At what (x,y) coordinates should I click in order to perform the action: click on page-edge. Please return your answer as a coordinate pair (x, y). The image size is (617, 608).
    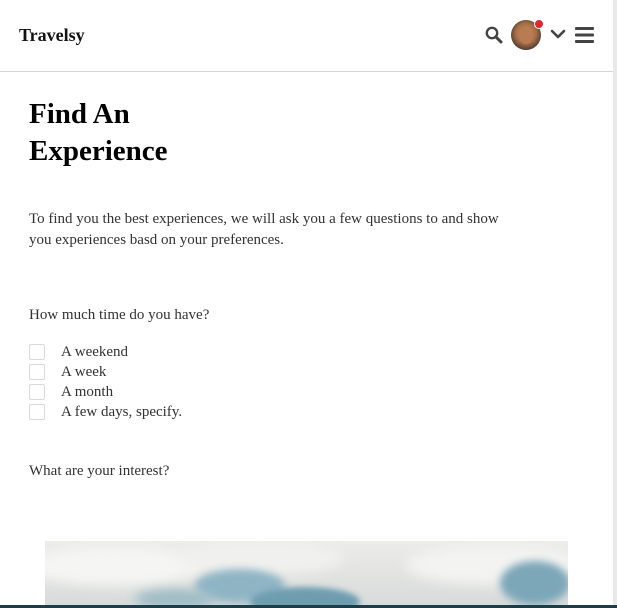
    Looking at the image, I should click on (615, 304).